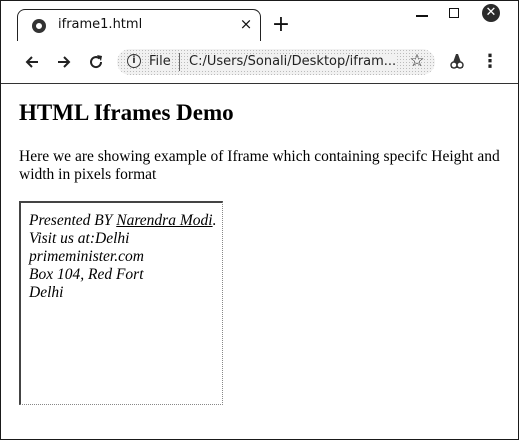  What do you see at coordinates (134, 61) in the screenshot?
I see `info-icon: i` at bounding box center [134, 61].